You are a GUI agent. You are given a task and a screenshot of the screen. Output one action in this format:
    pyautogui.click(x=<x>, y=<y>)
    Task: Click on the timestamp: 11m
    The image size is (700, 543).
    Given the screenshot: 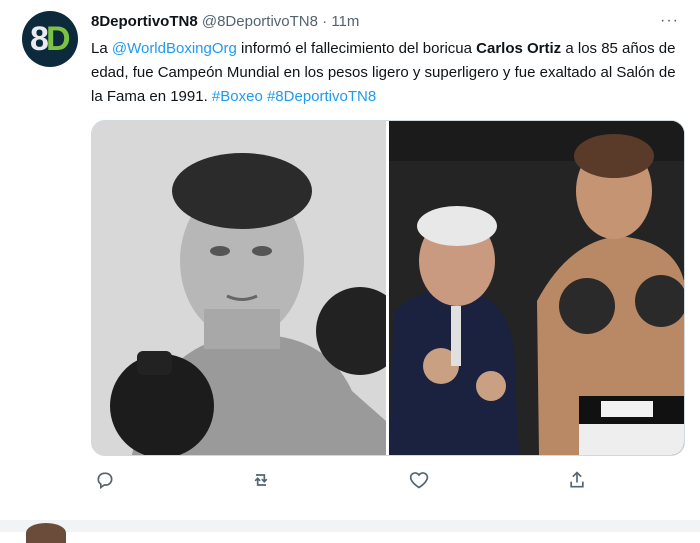 What is the action you would take?
    pyautogui.click(x=345, y=21)
    